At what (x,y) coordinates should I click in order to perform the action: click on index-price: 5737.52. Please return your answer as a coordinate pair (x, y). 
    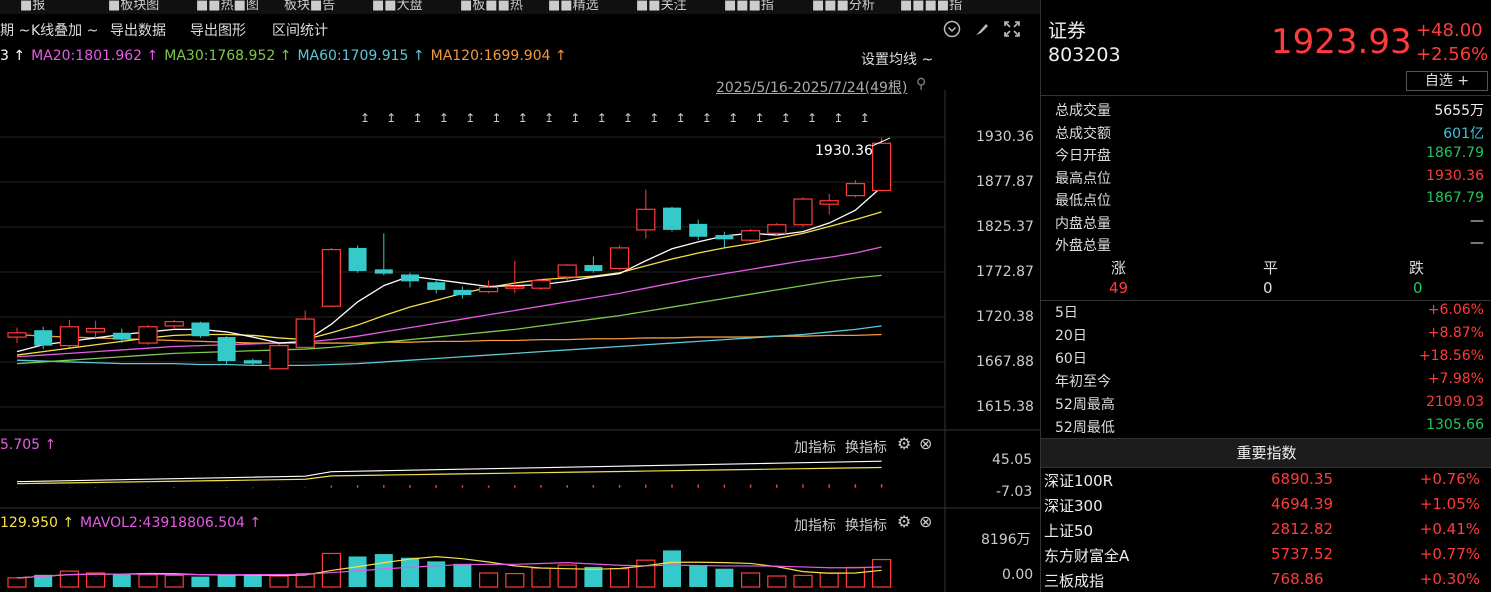
    Looking at the image, I should click on (1302, 554).